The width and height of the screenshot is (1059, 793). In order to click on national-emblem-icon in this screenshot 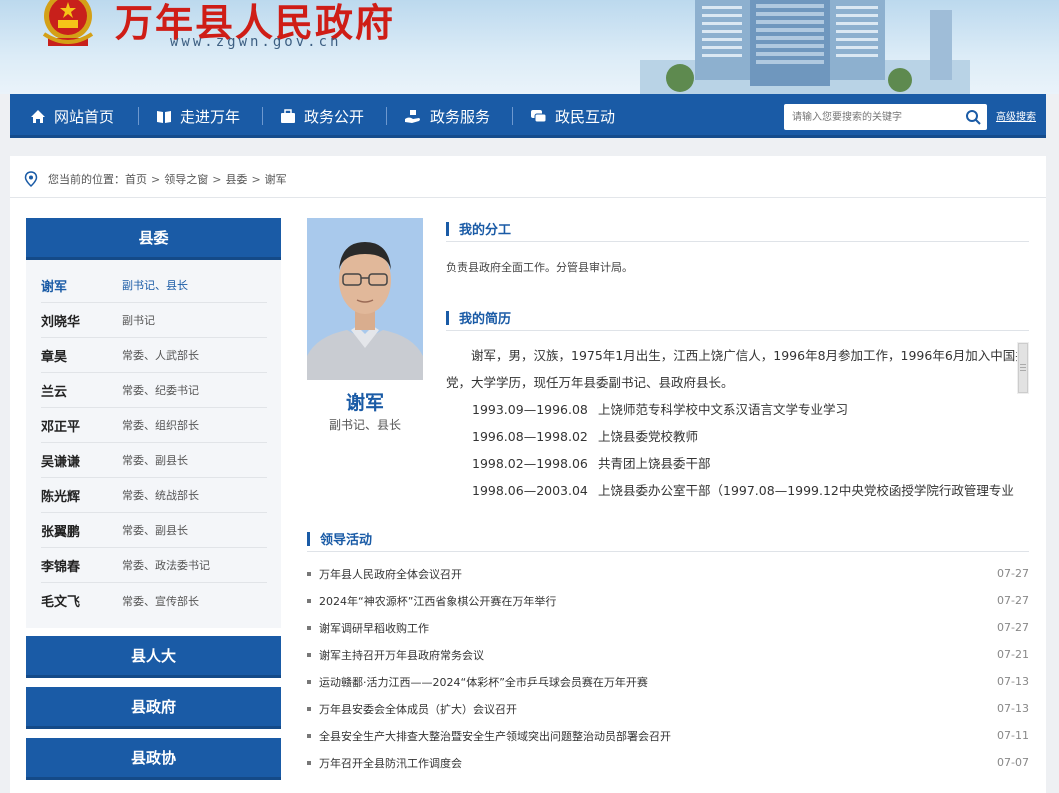, I will do `click(68, 23)`.